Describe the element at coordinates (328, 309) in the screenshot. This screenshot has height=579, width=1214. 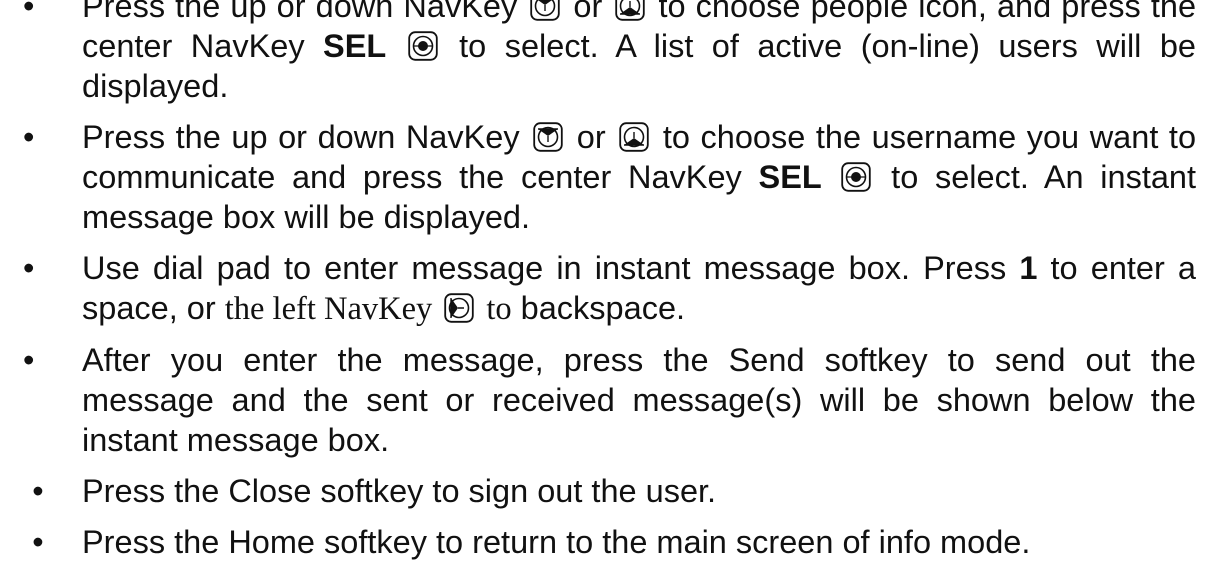
I see `instruction-text: the left NavKey` at that location.